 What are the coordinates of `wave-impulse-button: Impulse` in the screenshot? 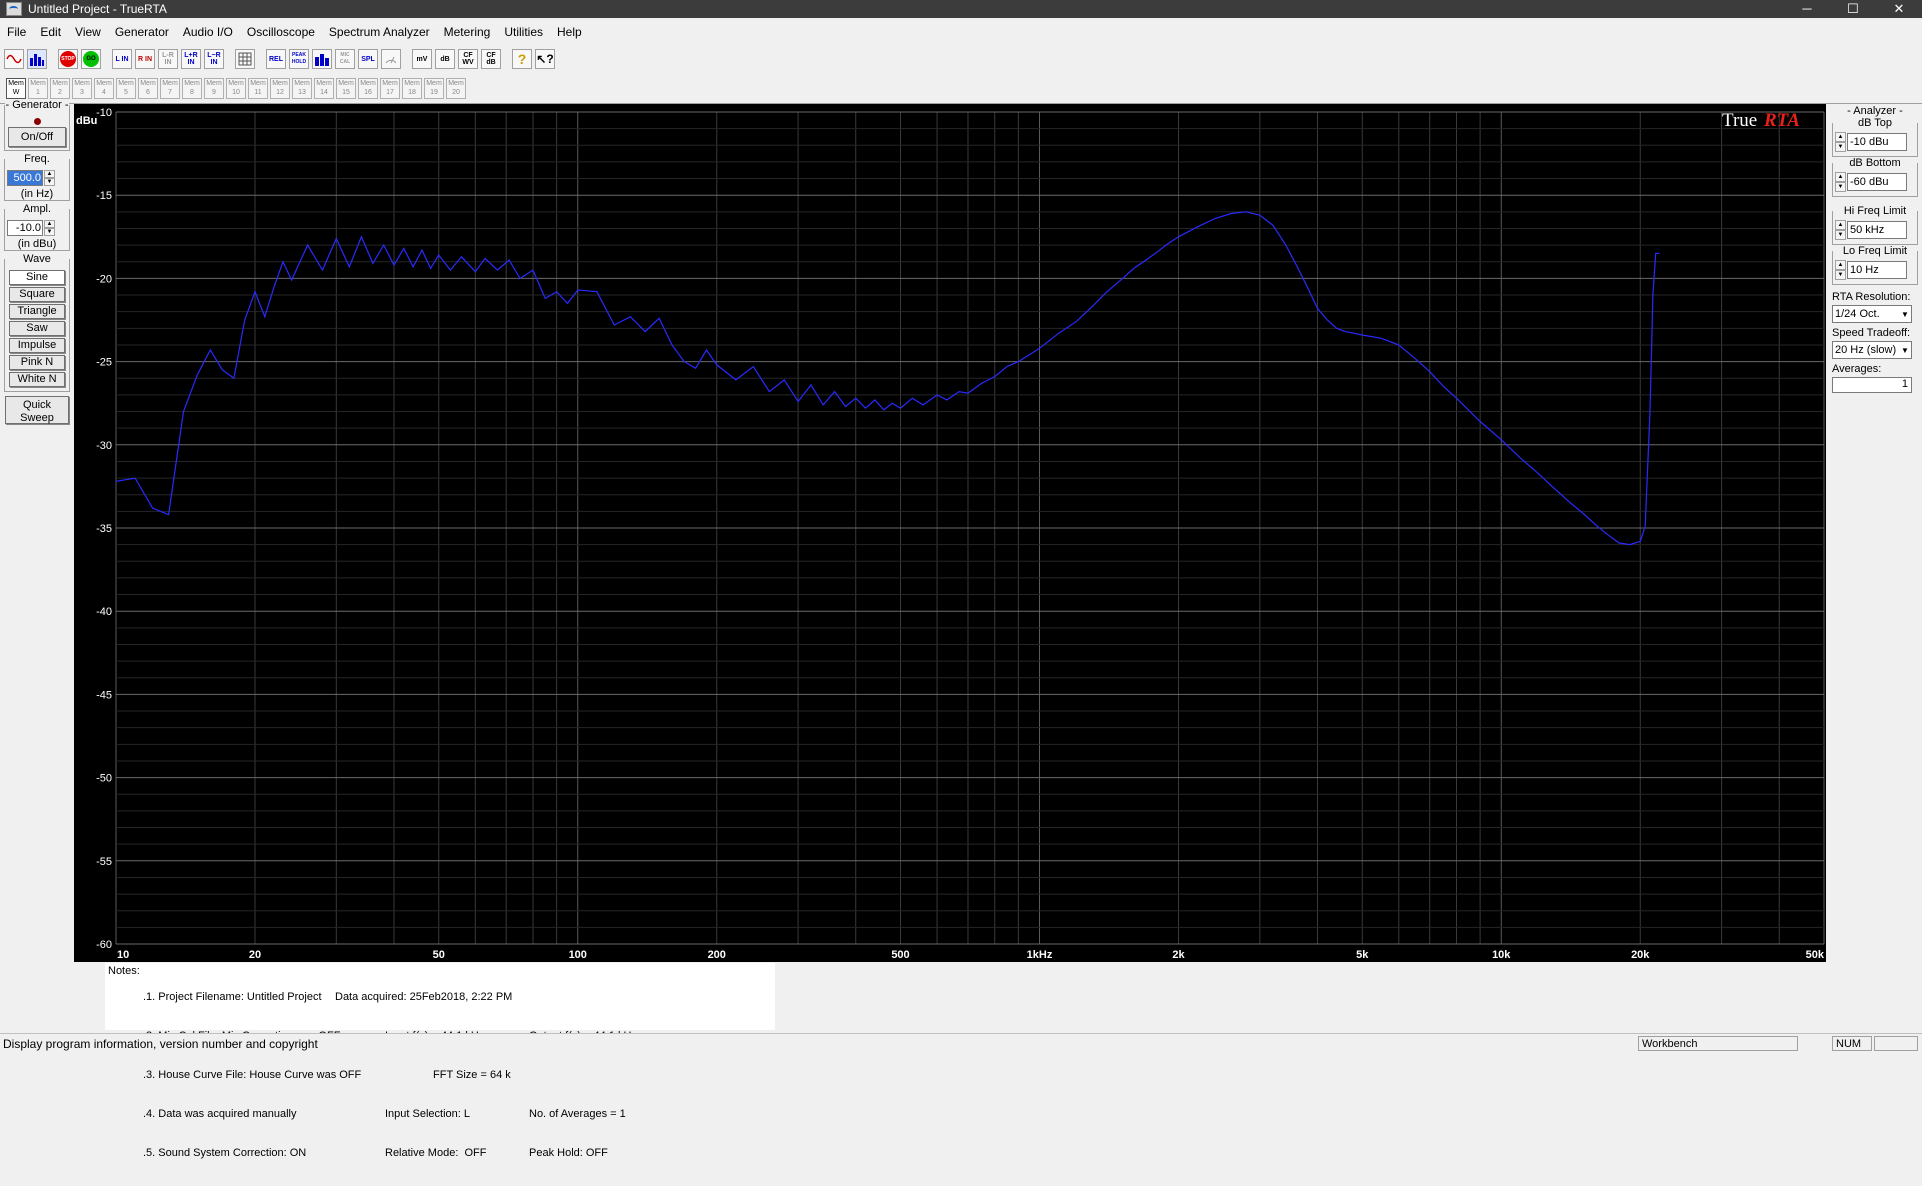 It's located at (37, 345).